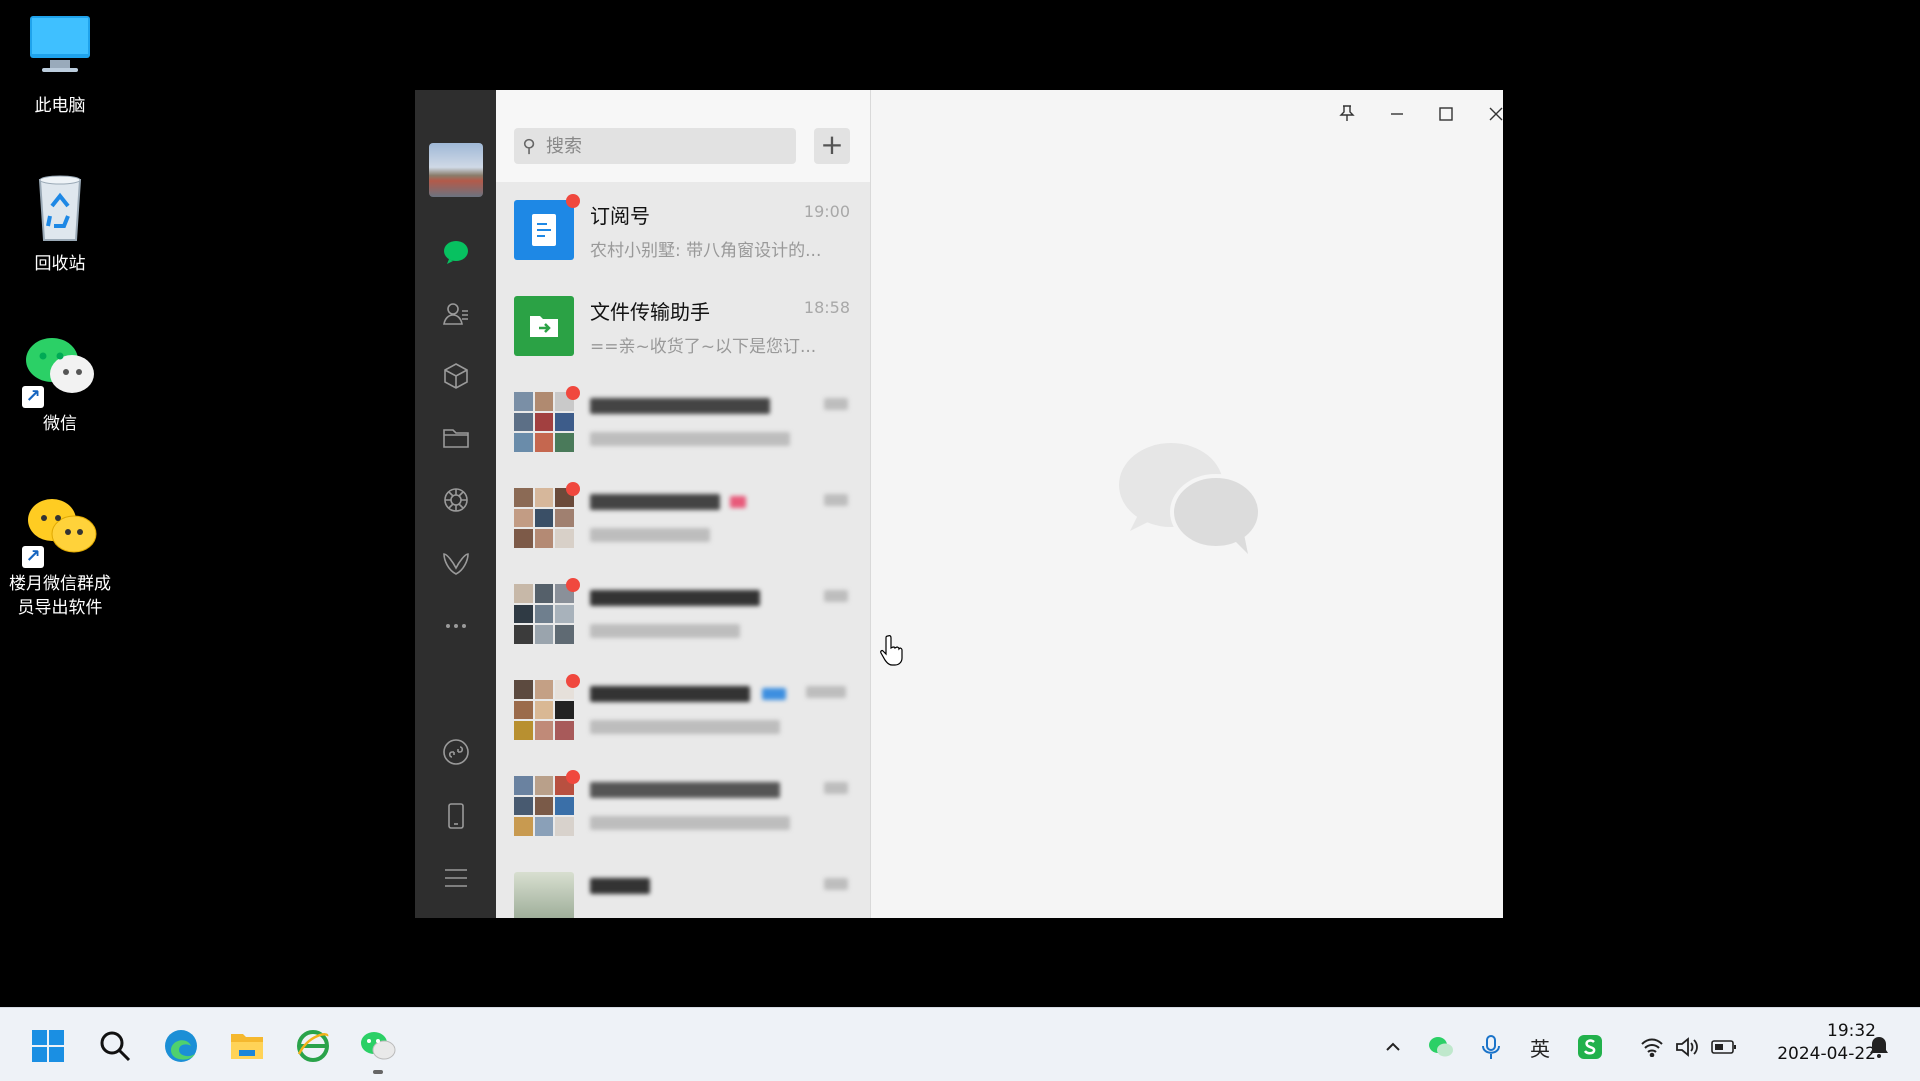  What do you see at coordinates (650, 312) in the screenshot?
I see `conversation-name: 文件传输助手` at bounding box center [650, 312].